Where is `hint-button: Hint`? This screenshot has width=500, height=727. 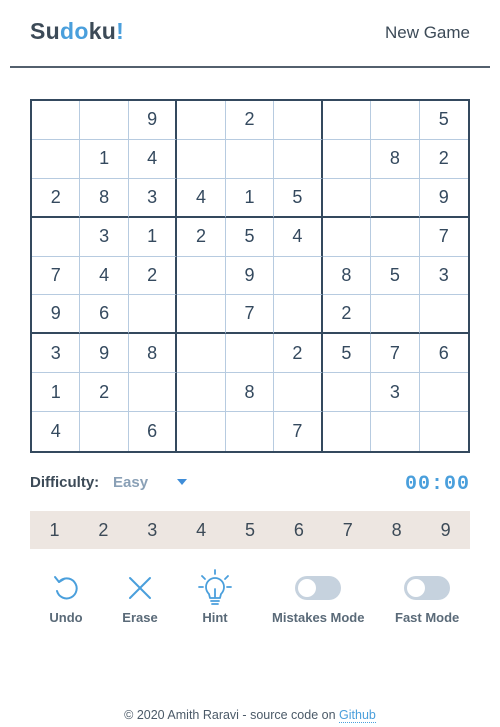 hint-button: Hint is located at coordinates (215, 596).